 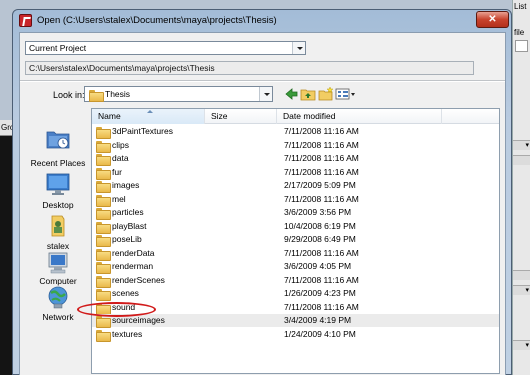 I want to click on back-arrow-icon, so click(x=291, y=94).